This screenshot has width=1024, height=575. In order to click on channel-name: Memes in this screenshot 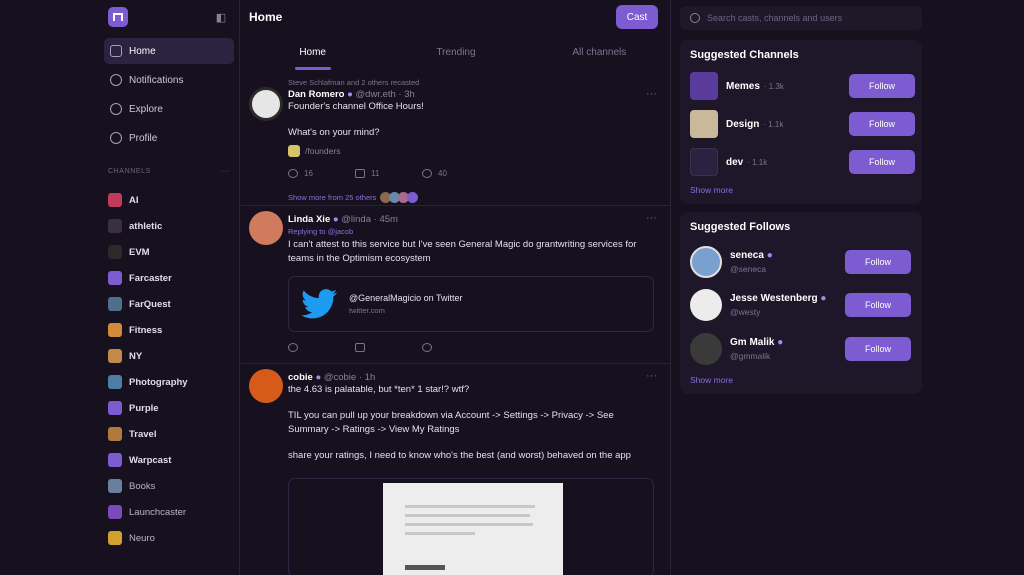, I will do `click(743, 86)`.